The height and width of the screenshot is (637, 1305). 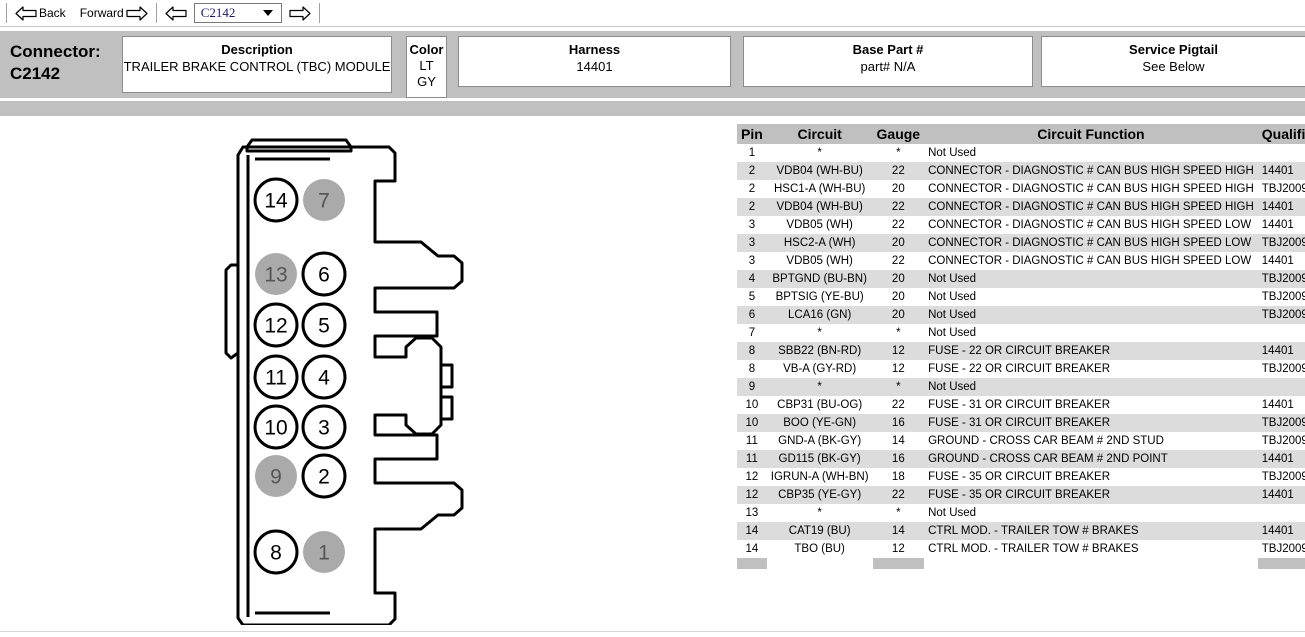 What do you see at coordinates (324, 275) in the screenshot?
I see `connector-pin-label-6: 6` at bounding box center [324, 275].